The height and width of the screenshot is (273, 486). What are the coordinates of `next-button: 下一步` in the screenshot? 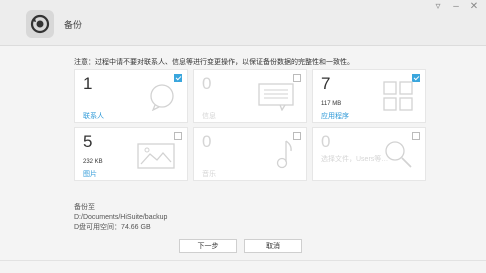 It's located at (208, 246).